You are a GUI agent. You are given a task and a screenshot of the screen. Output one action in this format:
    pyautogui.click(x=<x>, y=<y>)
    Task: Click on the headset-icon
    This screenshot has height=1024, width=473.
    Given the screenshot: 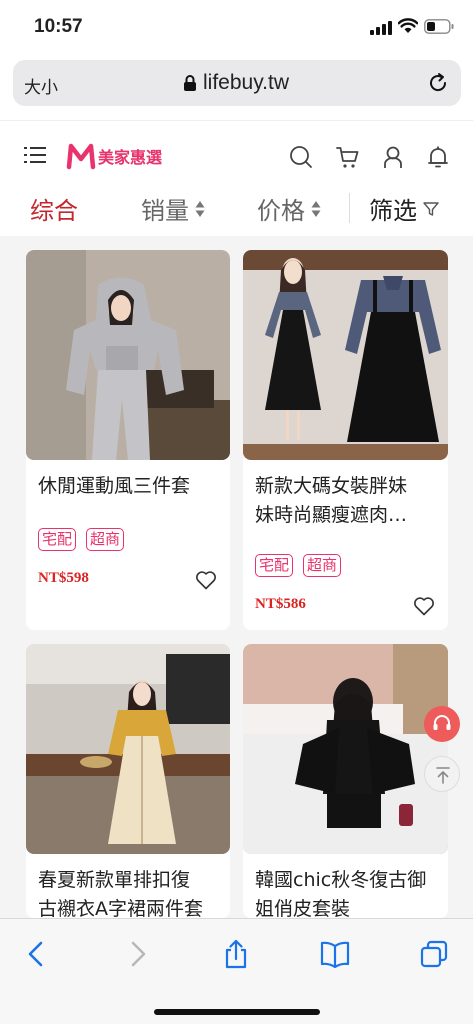 What is the action you would take?
    pyautogui.click(x=442, y=722)
    